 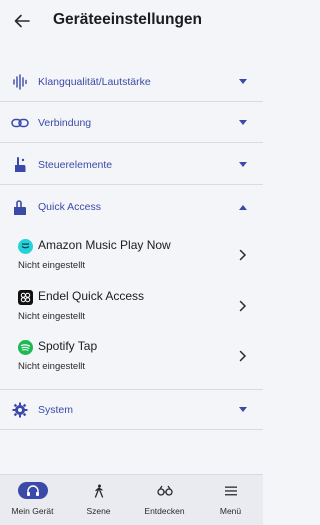 I want to click on gear-icon, so click(x=20, y=410).